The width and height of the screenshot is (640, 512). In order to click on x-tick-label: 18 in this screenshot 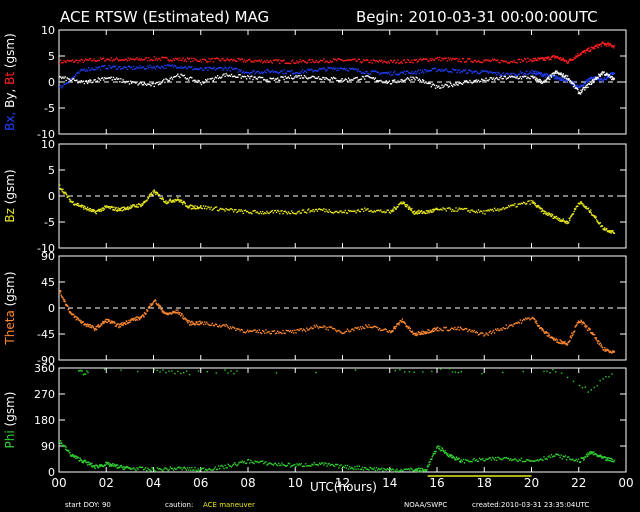, I will do `click(484, 483)`.